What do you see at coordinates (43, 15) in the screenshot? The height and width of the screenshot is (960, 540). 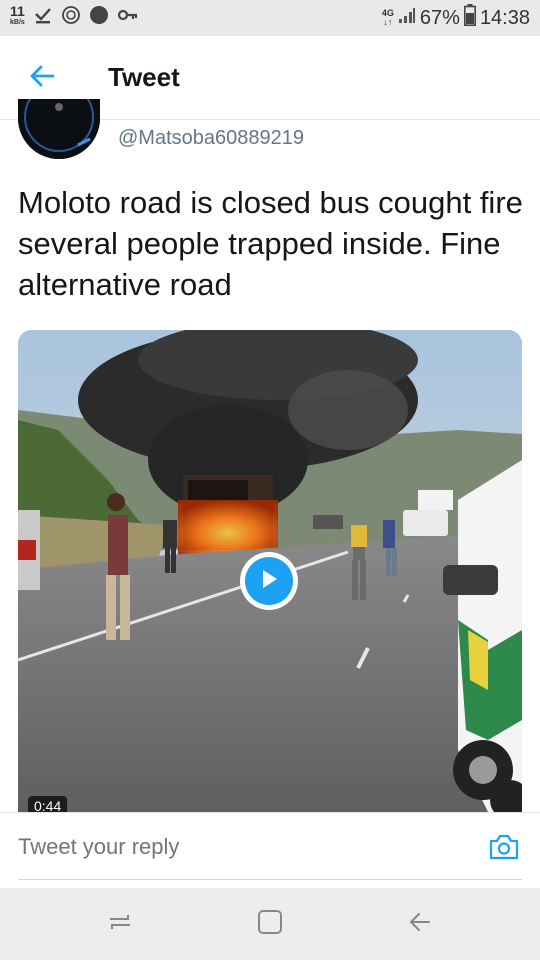 I see `download-check-icon` at bounding box center [43, 15].